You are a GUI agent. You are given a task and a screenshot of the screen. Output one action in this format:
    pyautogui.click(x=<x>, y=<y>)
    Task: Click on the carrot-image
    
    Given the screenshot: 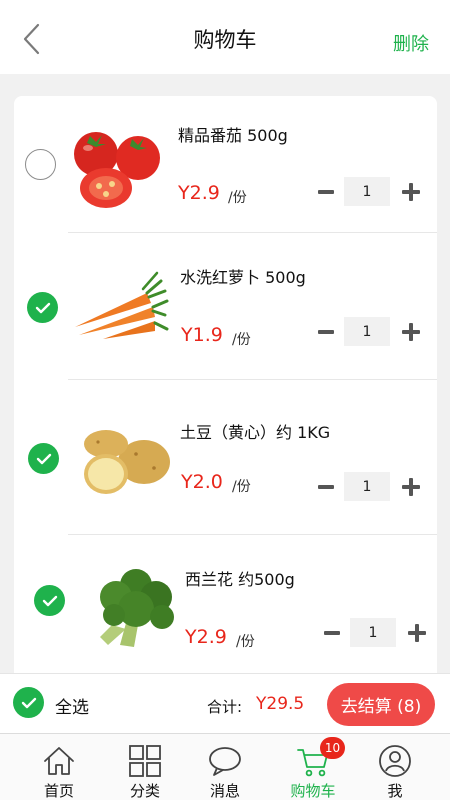 What is the action you would take?
    pyautogui.click(x=122, y=305)
    